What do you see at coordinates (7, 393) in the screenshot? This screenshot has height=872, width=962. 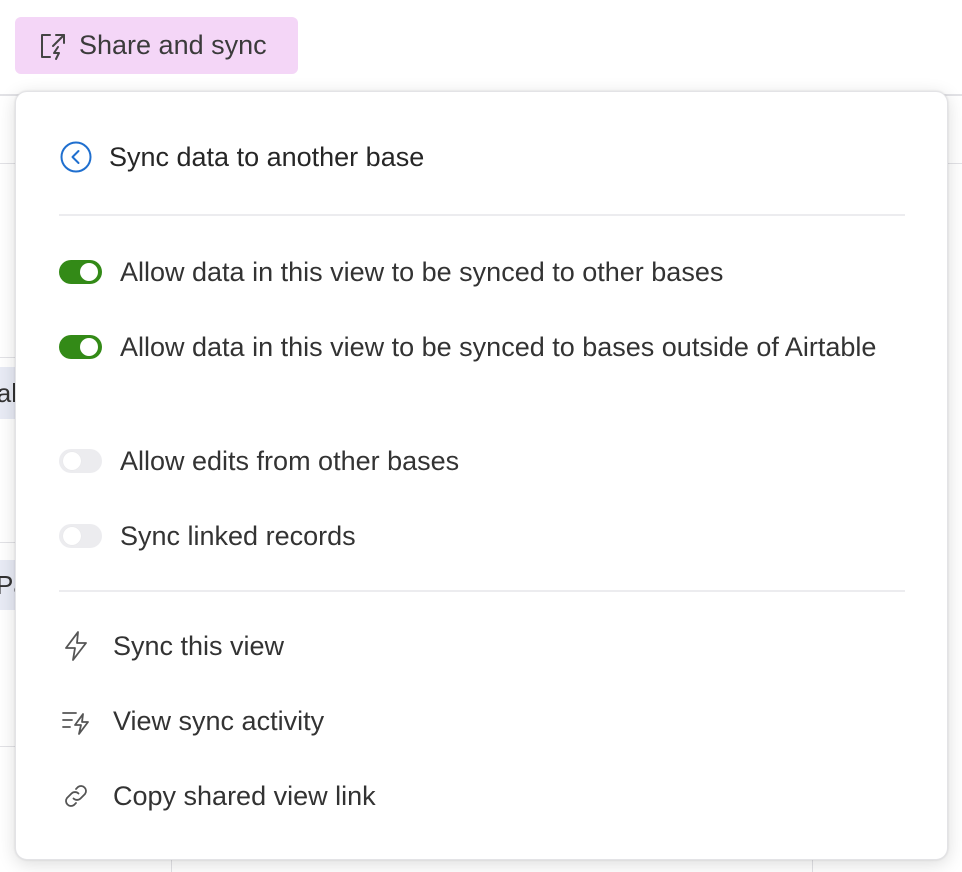 I see `background-cell: al` at bounding box center [7, 393].